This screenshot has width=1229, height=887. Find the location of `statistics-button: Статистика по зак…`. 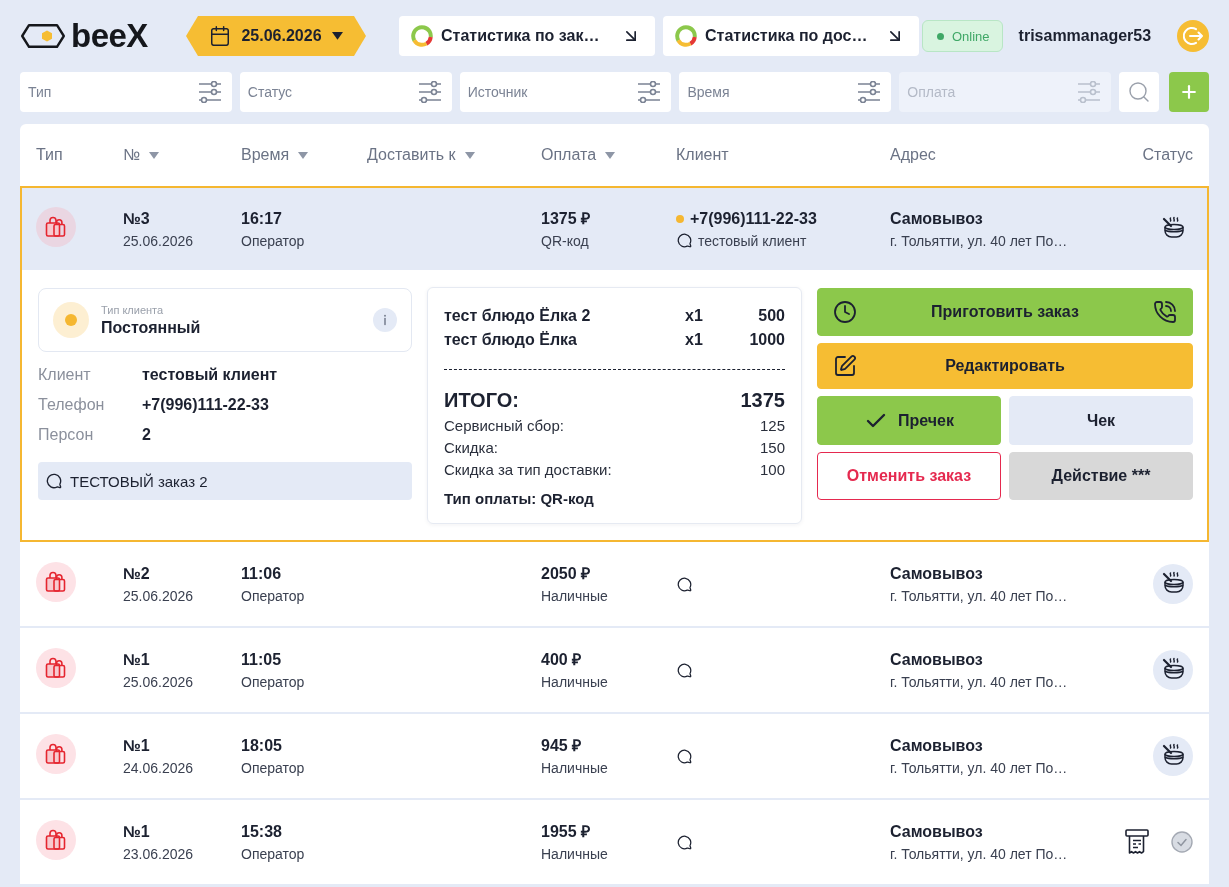

statistics-button: Статистика по зак… is located at coordinates (527, 36).